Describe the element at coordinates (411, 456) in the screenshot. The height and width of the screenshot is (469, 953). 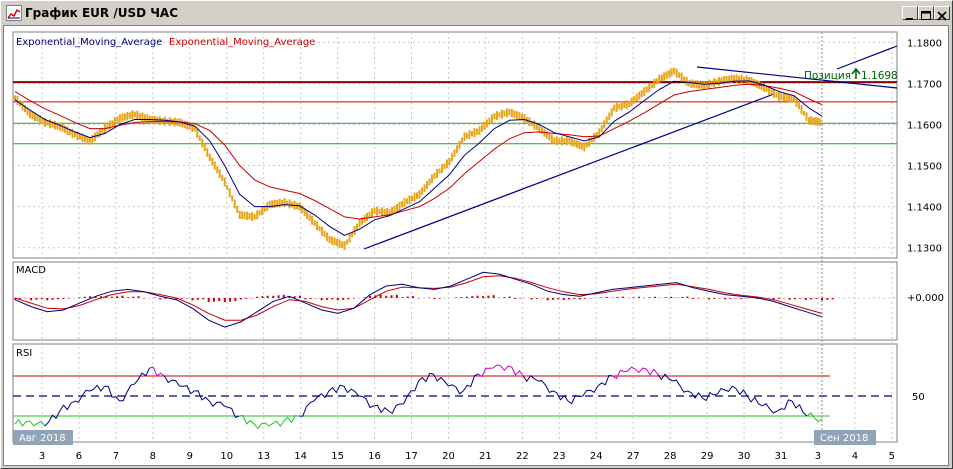
I see `x-tick-label: 17` at that location.